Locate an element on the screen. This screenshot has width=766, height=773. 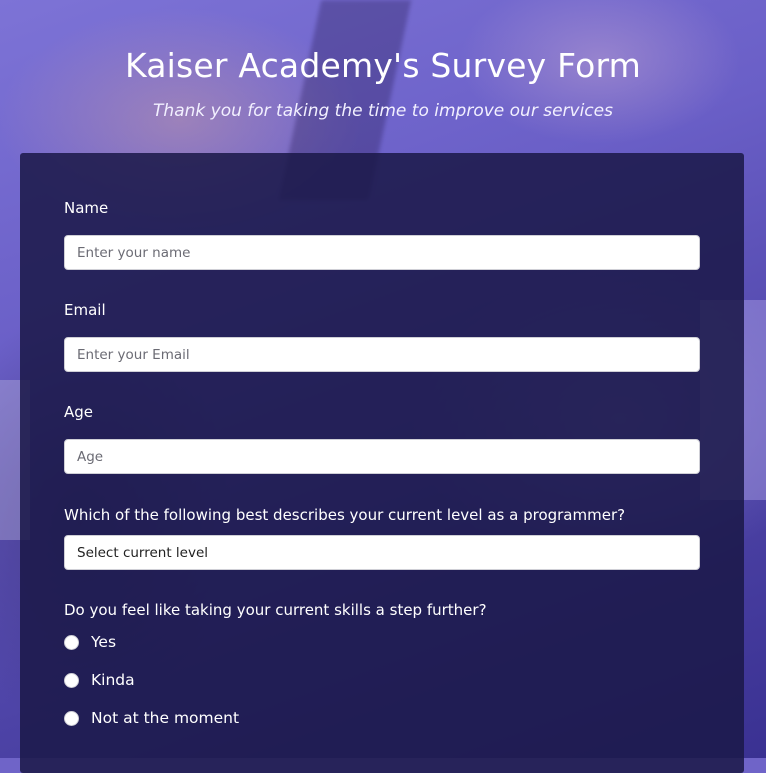
name-input is located at coordinates (382, 252).